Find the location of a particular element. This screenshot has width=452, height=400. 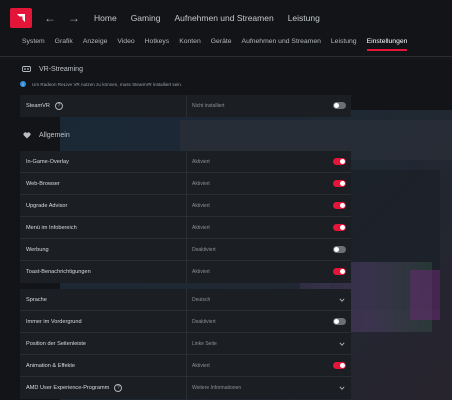

setting-label: Animation & Effekte is located at coordinates (51, 365).